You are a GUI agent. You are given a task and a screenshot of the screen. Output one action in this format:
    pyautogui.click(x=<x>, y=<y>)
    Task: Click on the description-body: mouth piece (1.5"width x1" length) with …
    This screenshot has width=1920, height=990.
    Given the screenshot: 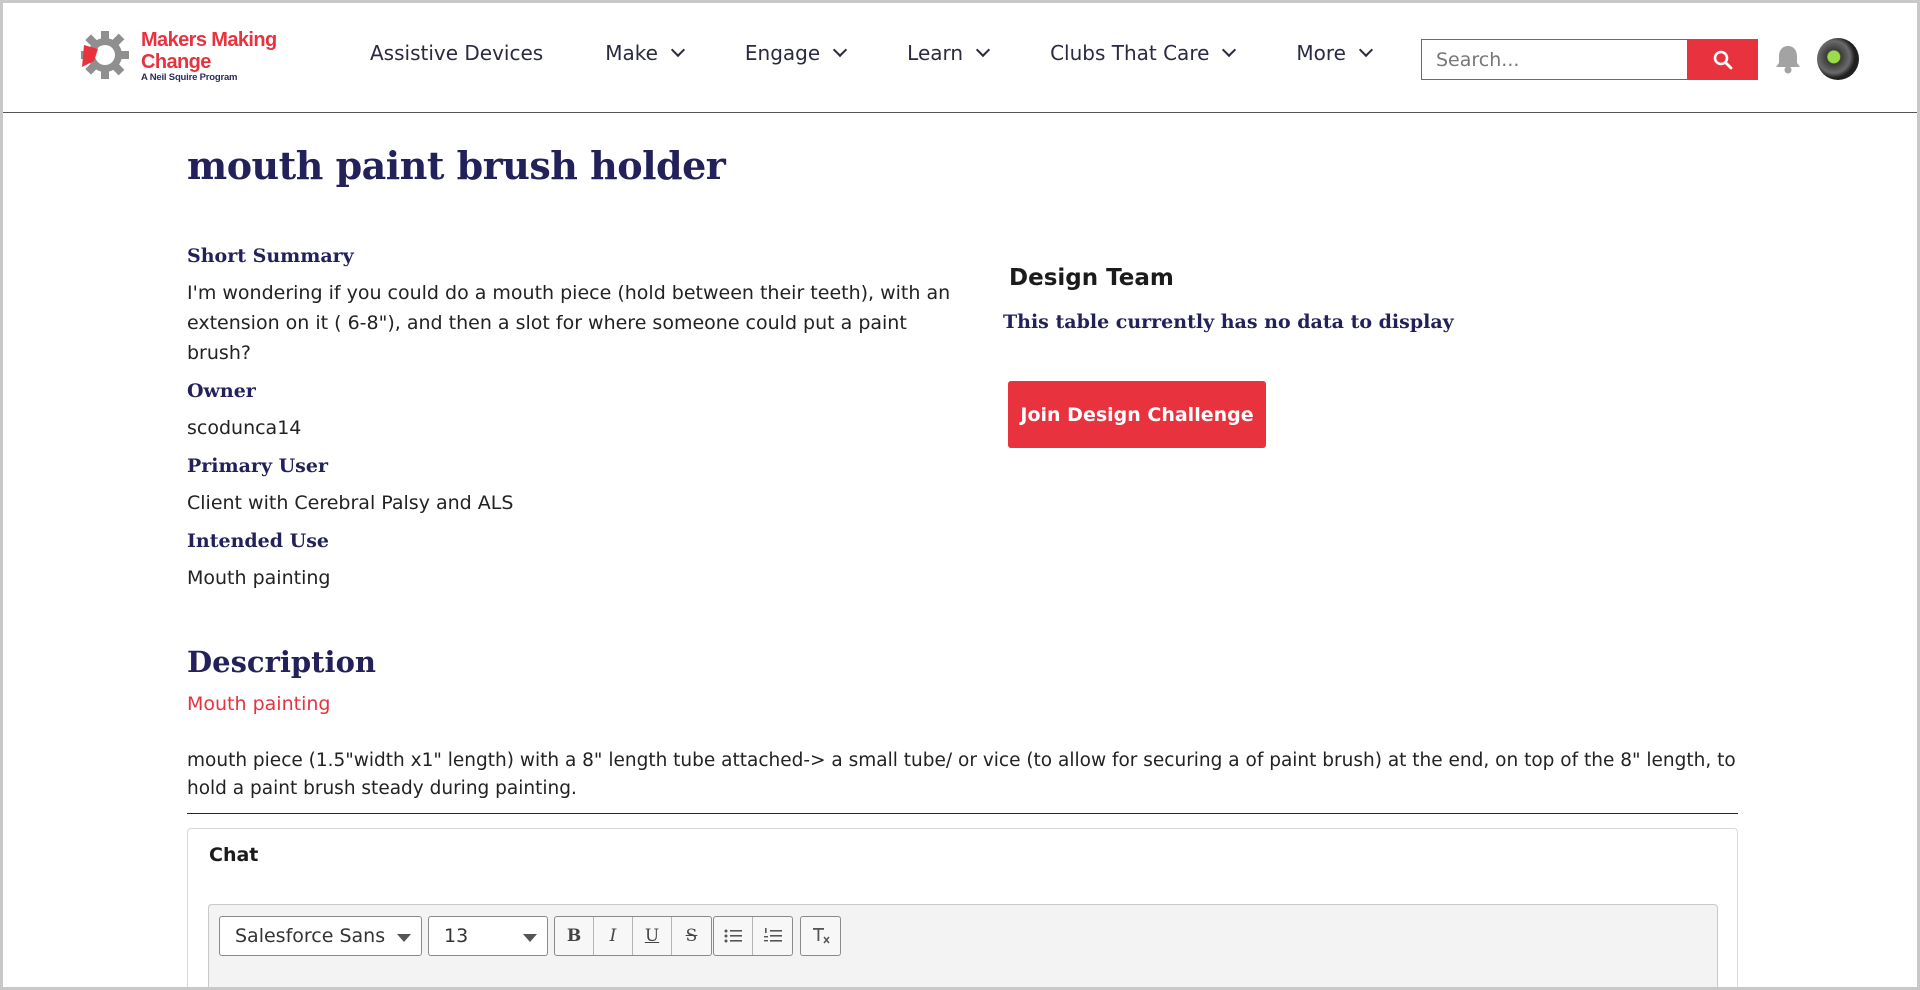 What is the action you would take?
    pyautogui.click(x=961, y=774)
    